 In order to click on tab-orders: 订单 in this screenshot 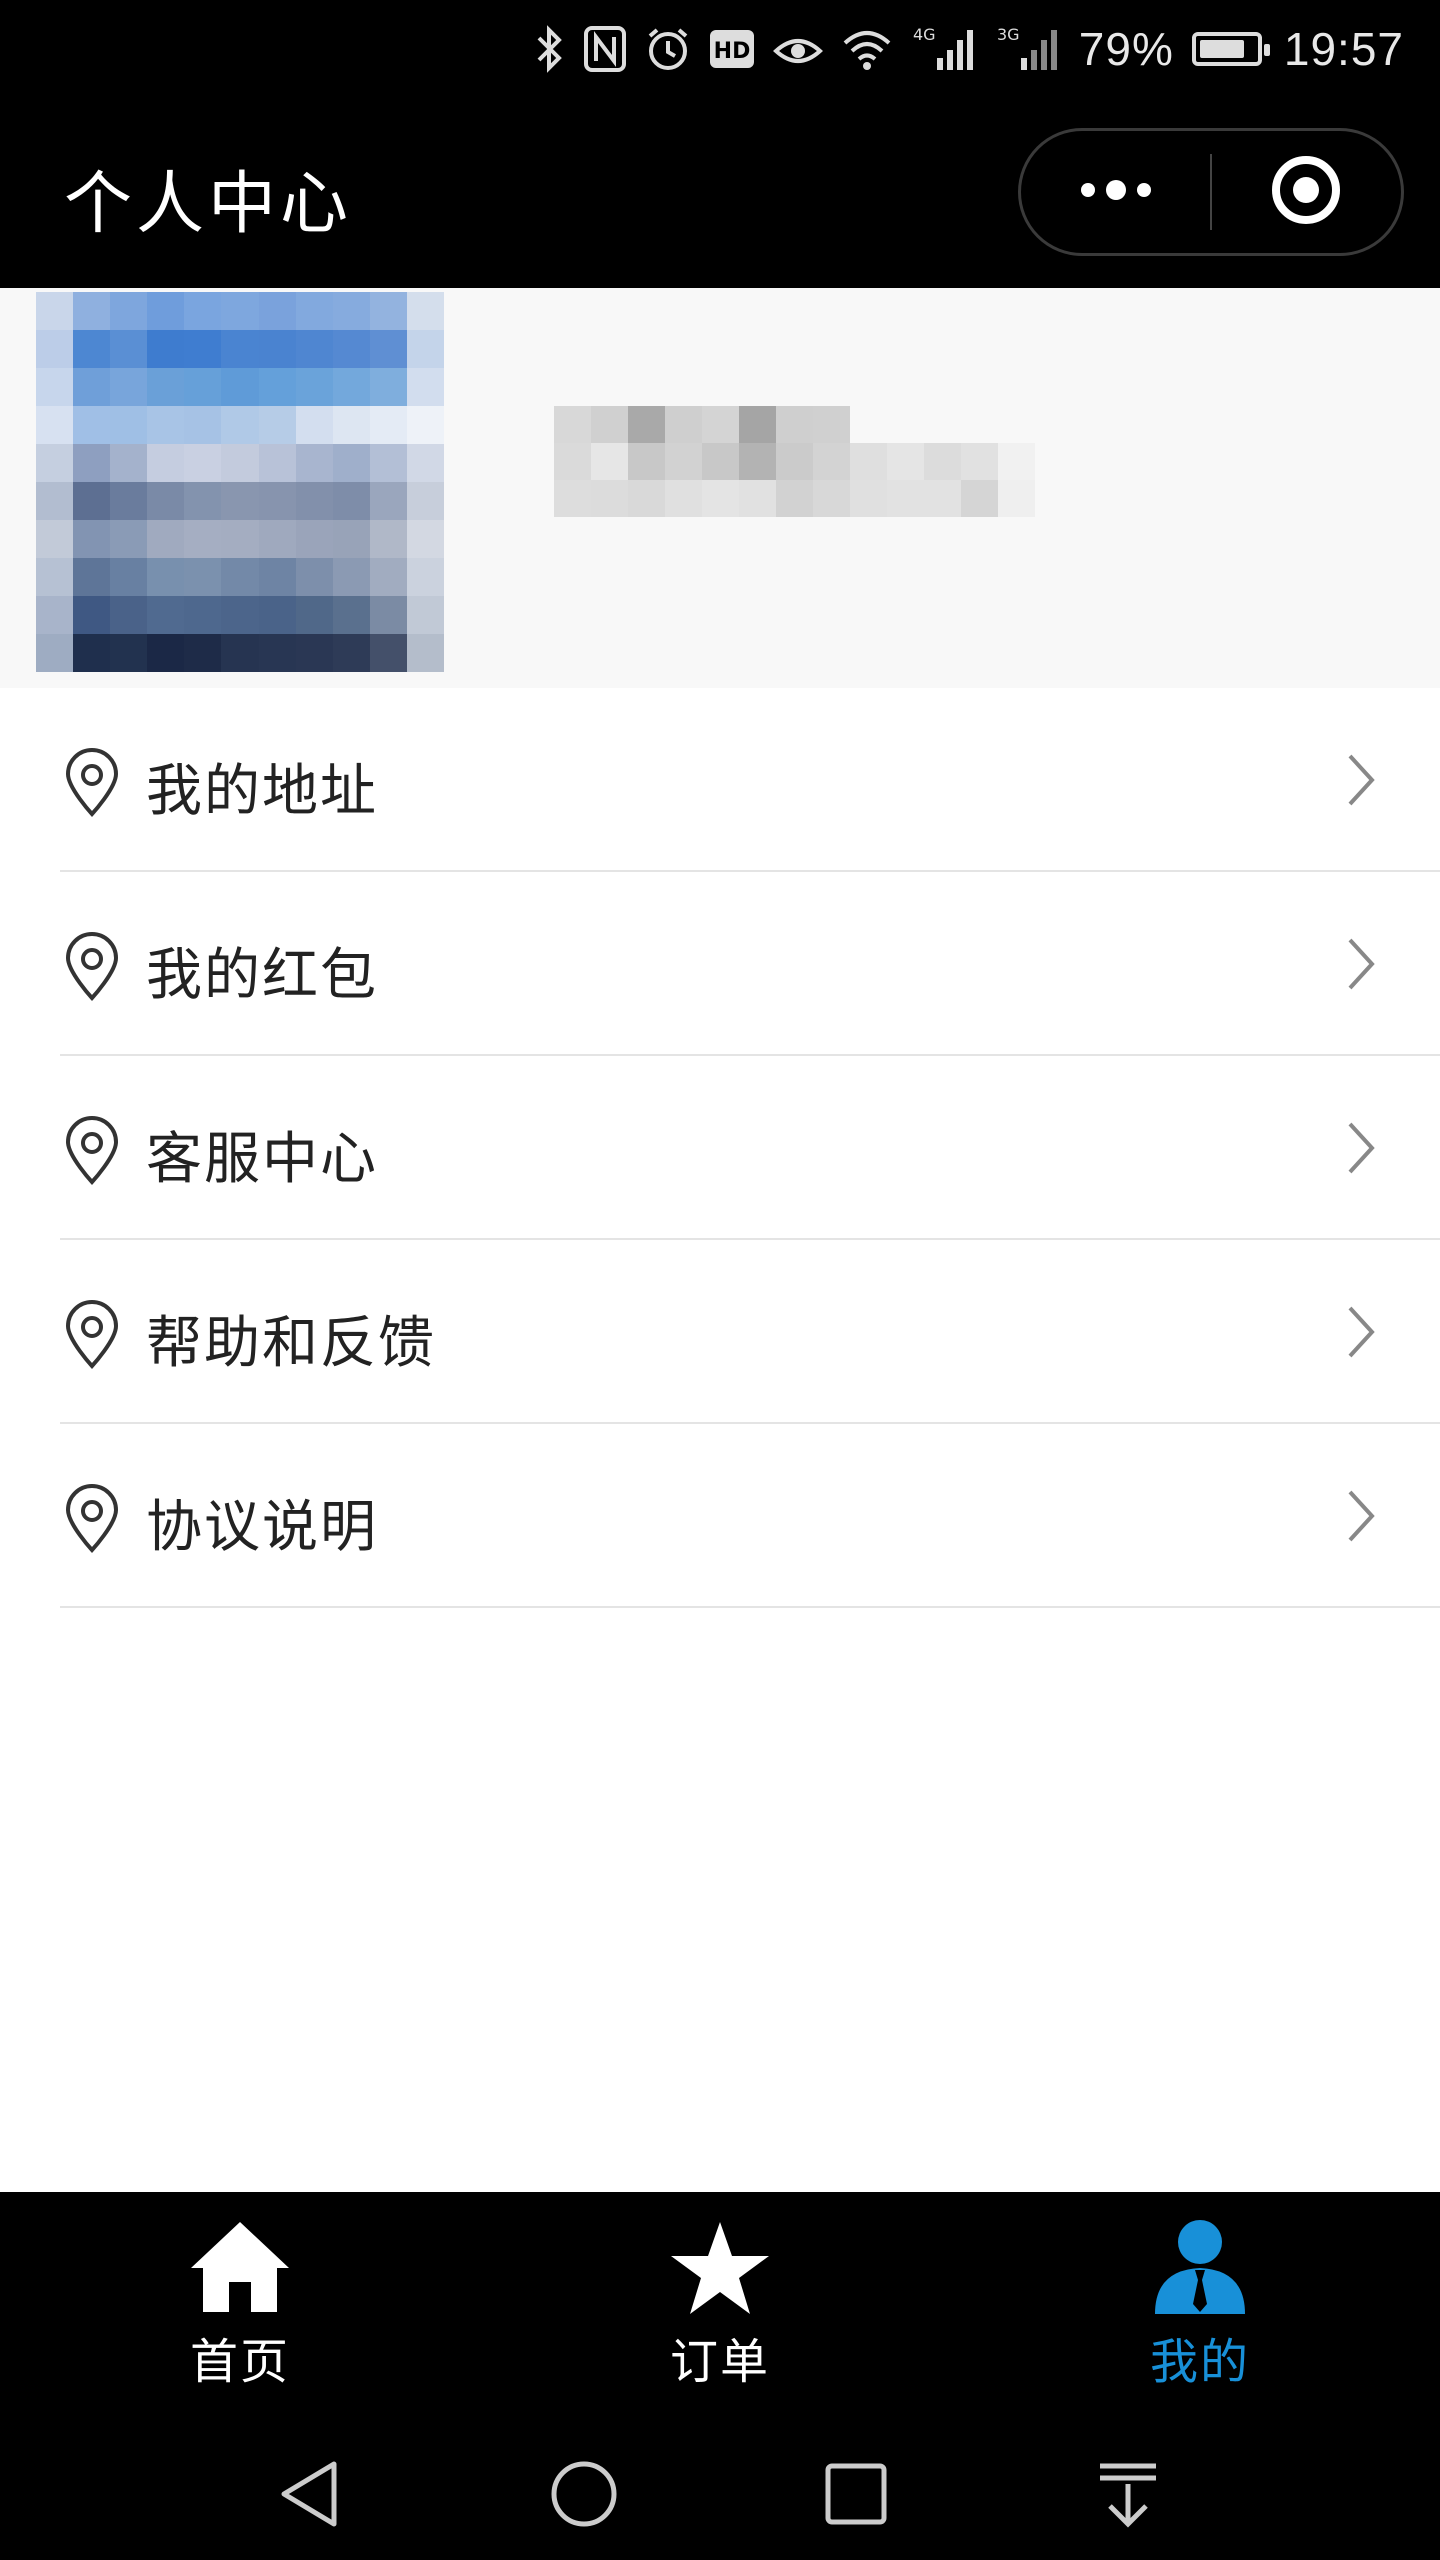, I will do `click(720, 2303)`.